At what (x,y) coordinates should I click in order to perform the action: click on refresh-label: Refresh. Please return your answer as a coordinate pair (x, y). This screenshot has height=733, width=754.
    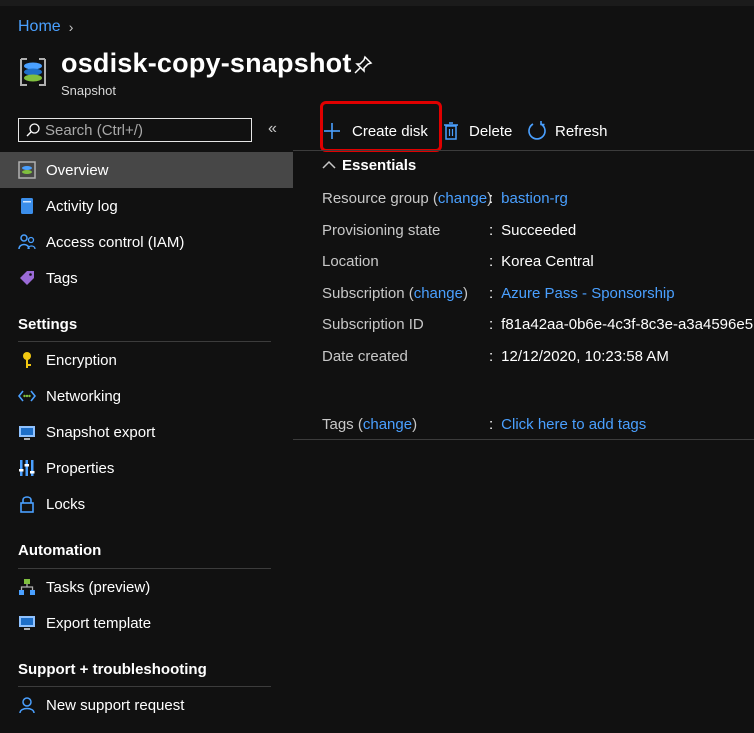
    Looking at the image, I should click on (581, 131).